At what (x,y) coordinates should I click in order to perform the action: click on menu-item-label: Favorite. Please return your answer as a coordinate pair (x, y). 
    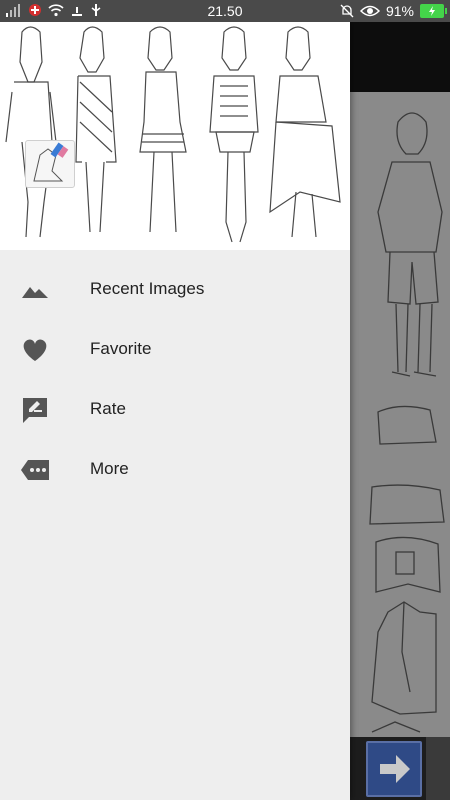
    Looking at the image, I should click on (121, 348).